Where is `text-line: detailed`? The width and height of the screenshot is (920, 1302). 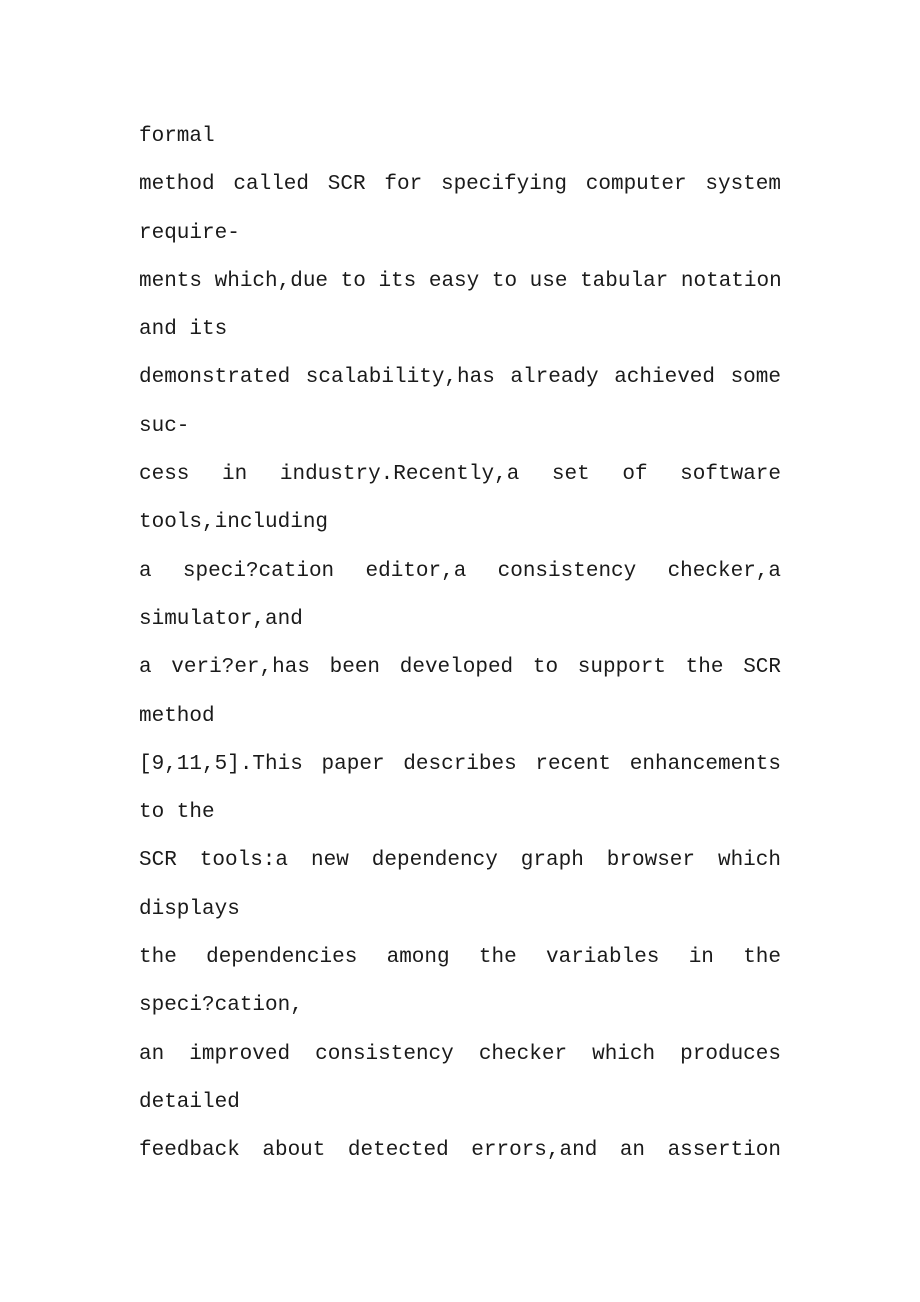
text-line: detailed is located at coordinates (189, 1102).